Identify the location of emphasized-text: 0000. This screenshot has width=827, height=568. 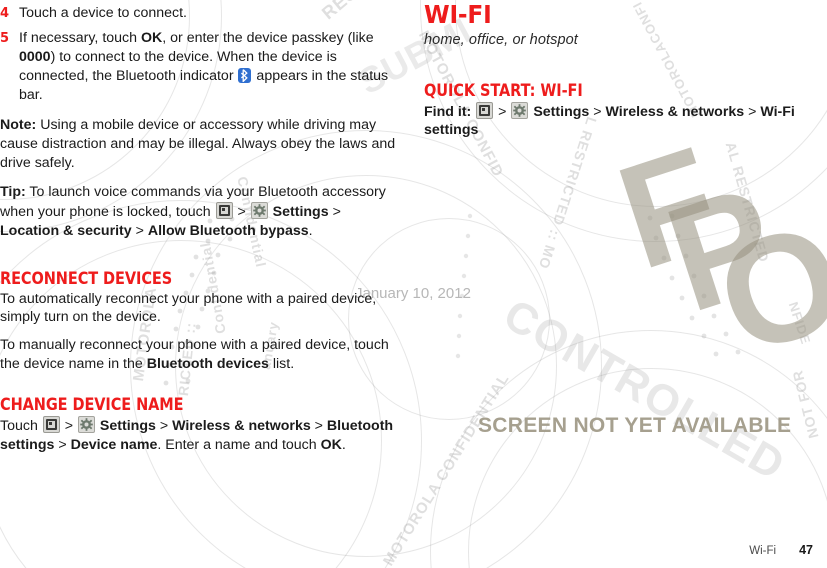
(35, 56).